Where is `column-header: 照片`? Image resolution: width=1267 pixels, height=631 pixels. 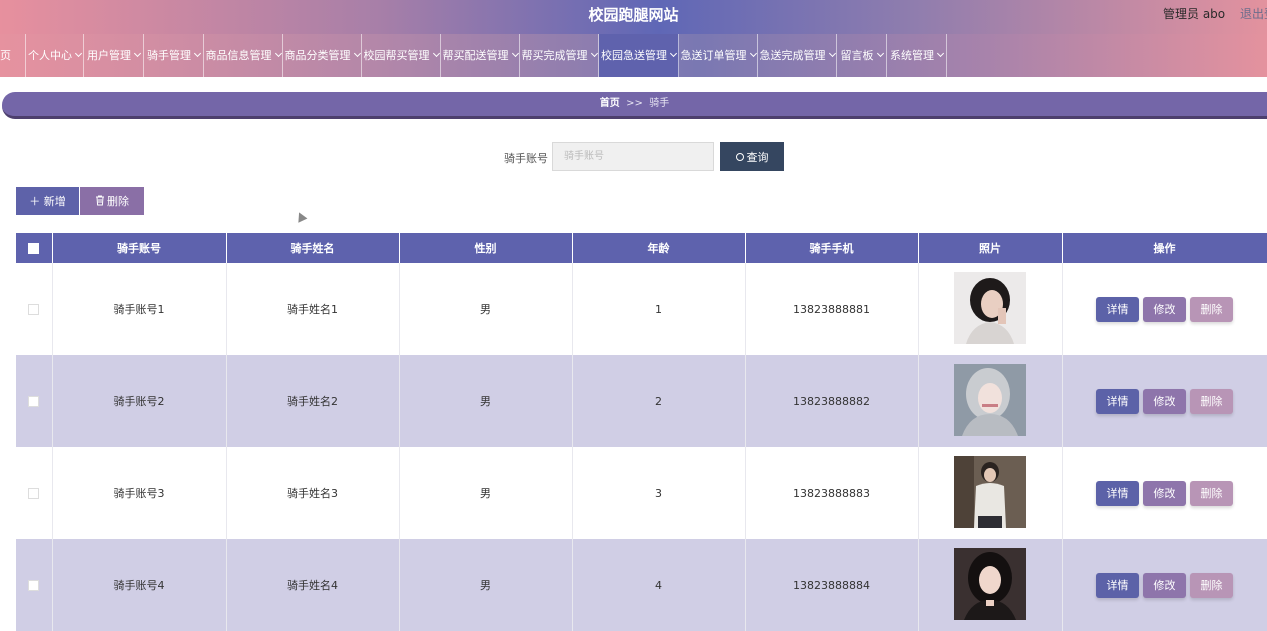 column-header: 照片 is located at coordinates (990, 248).